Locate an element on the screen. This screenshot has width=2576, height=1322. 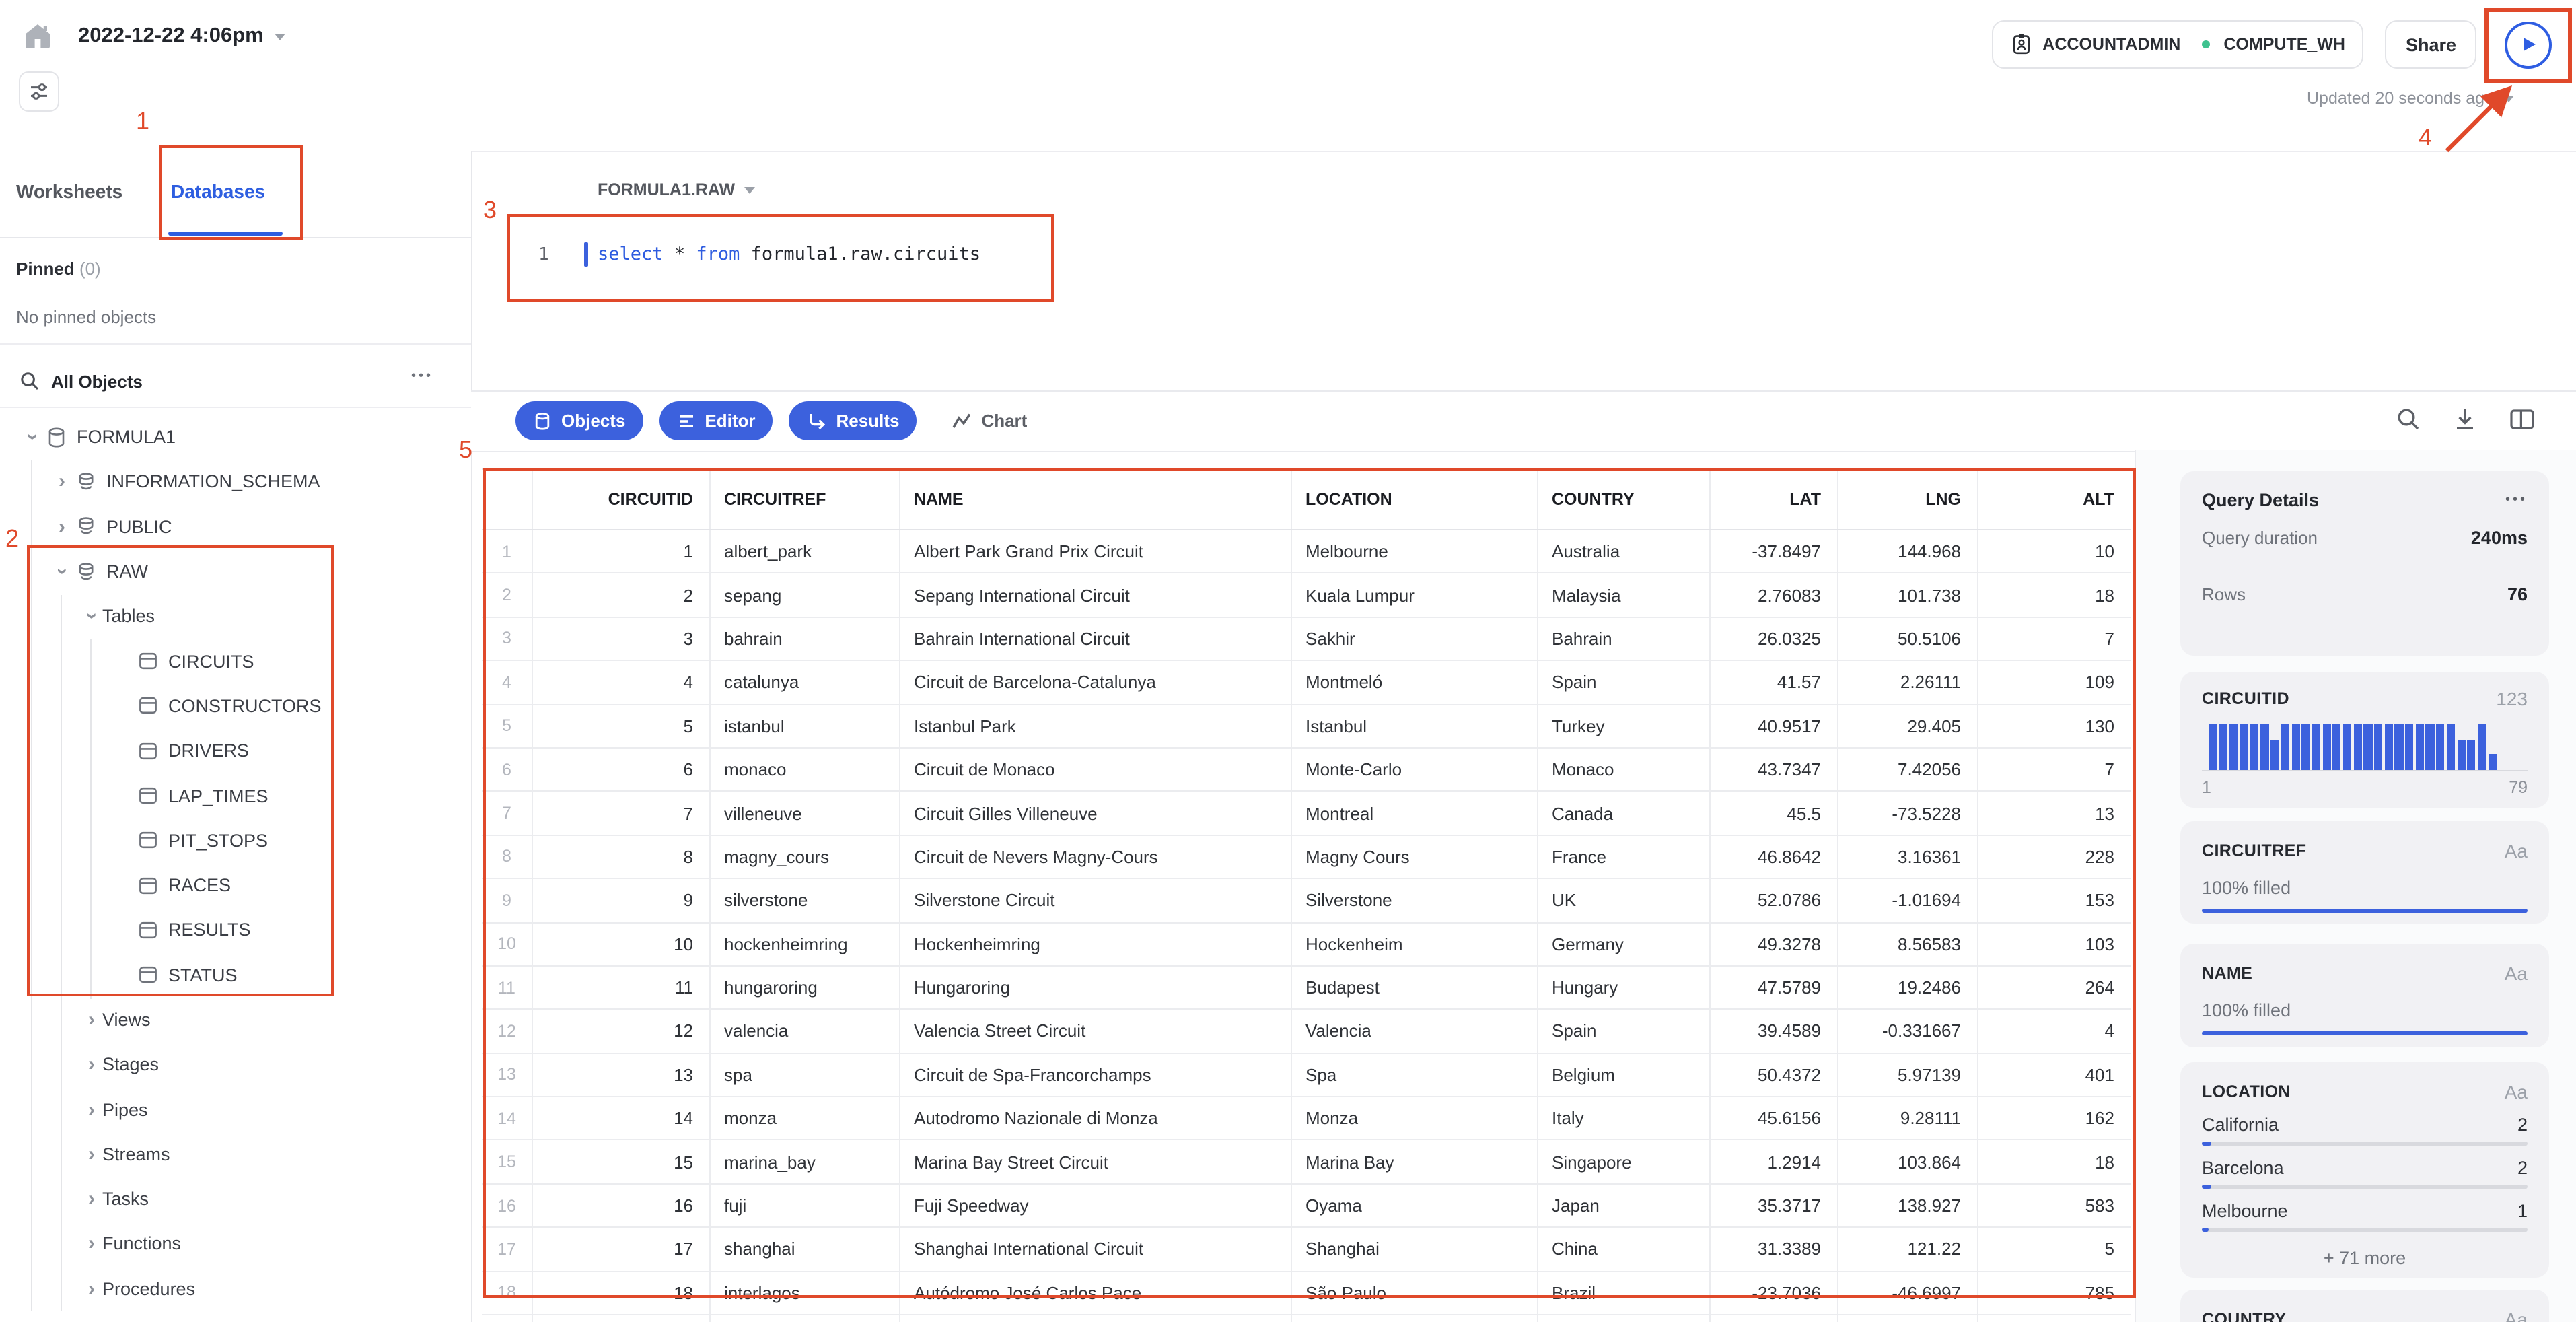
tree-item: SNOWFLAKE is located at coordinates (235, 1316).